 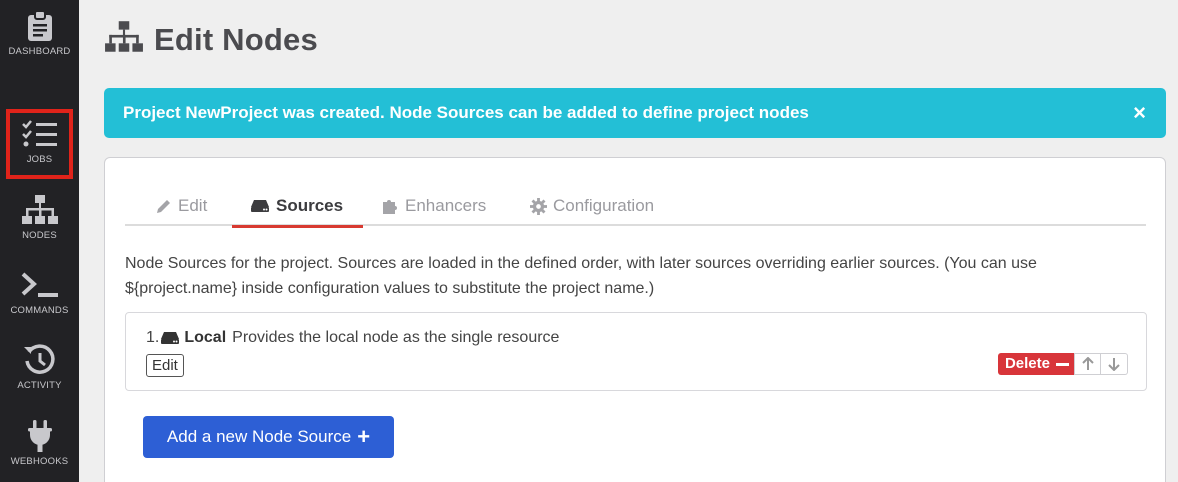 I want to click on tab-label: Edit, so click(x=193, y=205).